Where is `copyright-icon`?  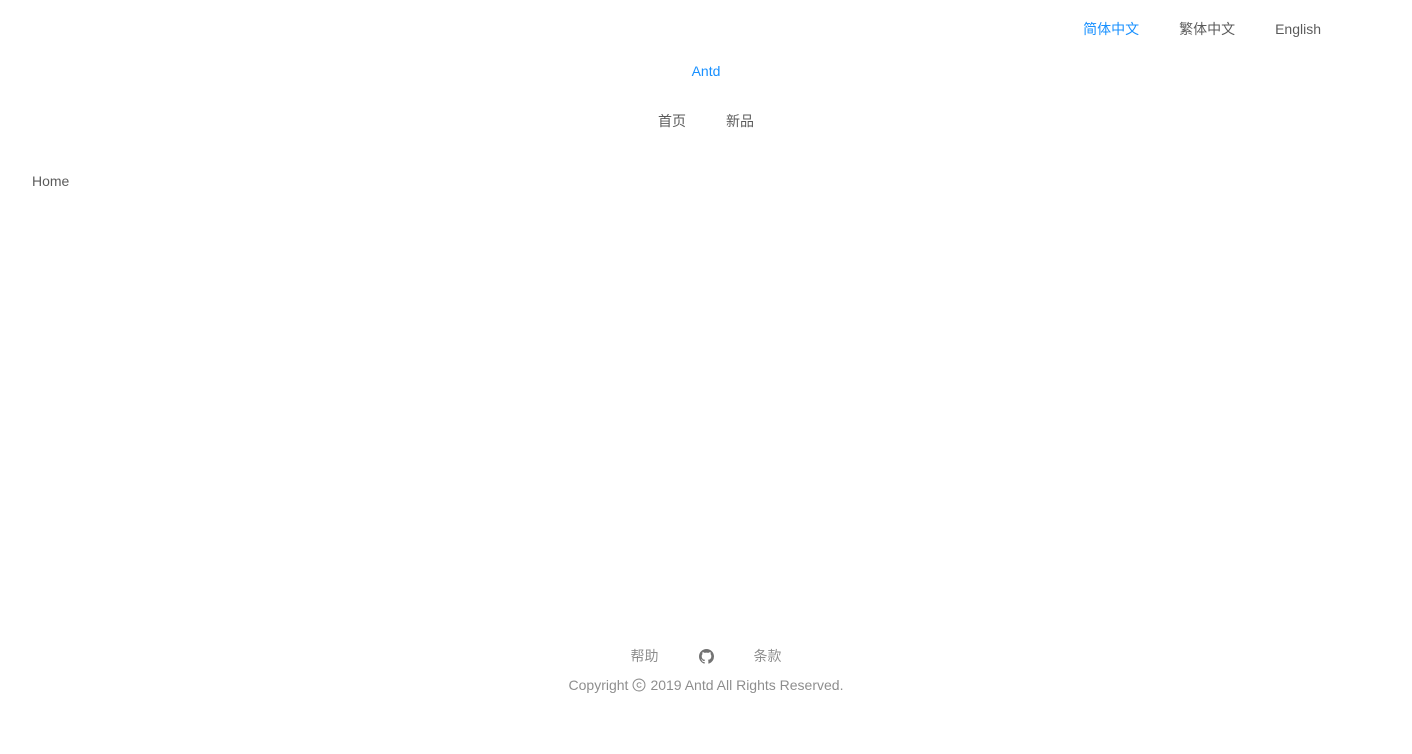
copyright-icon is located at coordinates (639, 685).